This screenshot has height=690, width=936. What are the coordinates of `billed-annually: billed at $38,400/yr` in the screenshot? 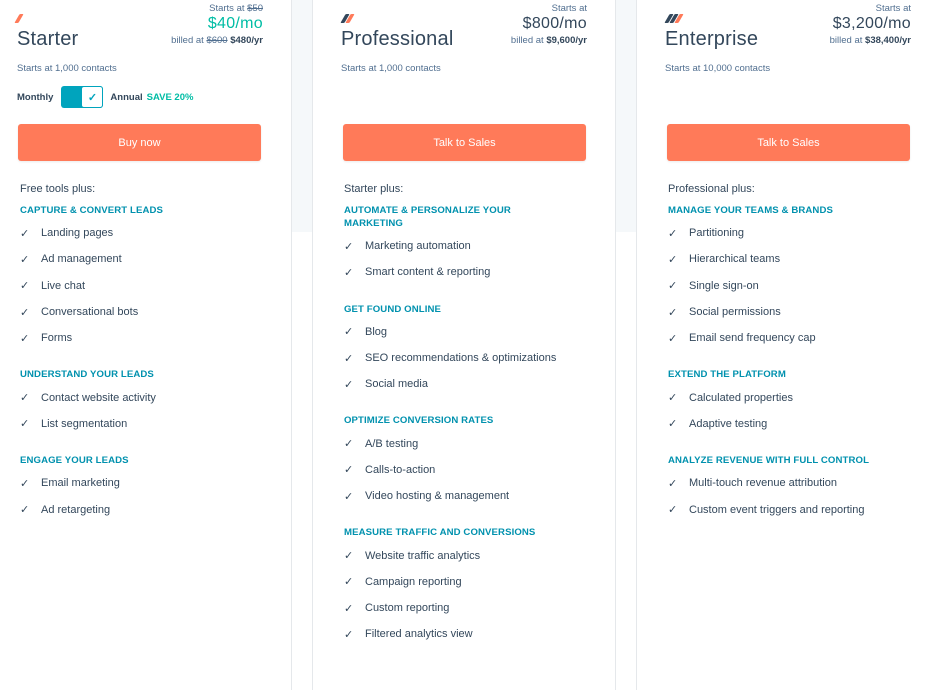 It's located at (870, 40).